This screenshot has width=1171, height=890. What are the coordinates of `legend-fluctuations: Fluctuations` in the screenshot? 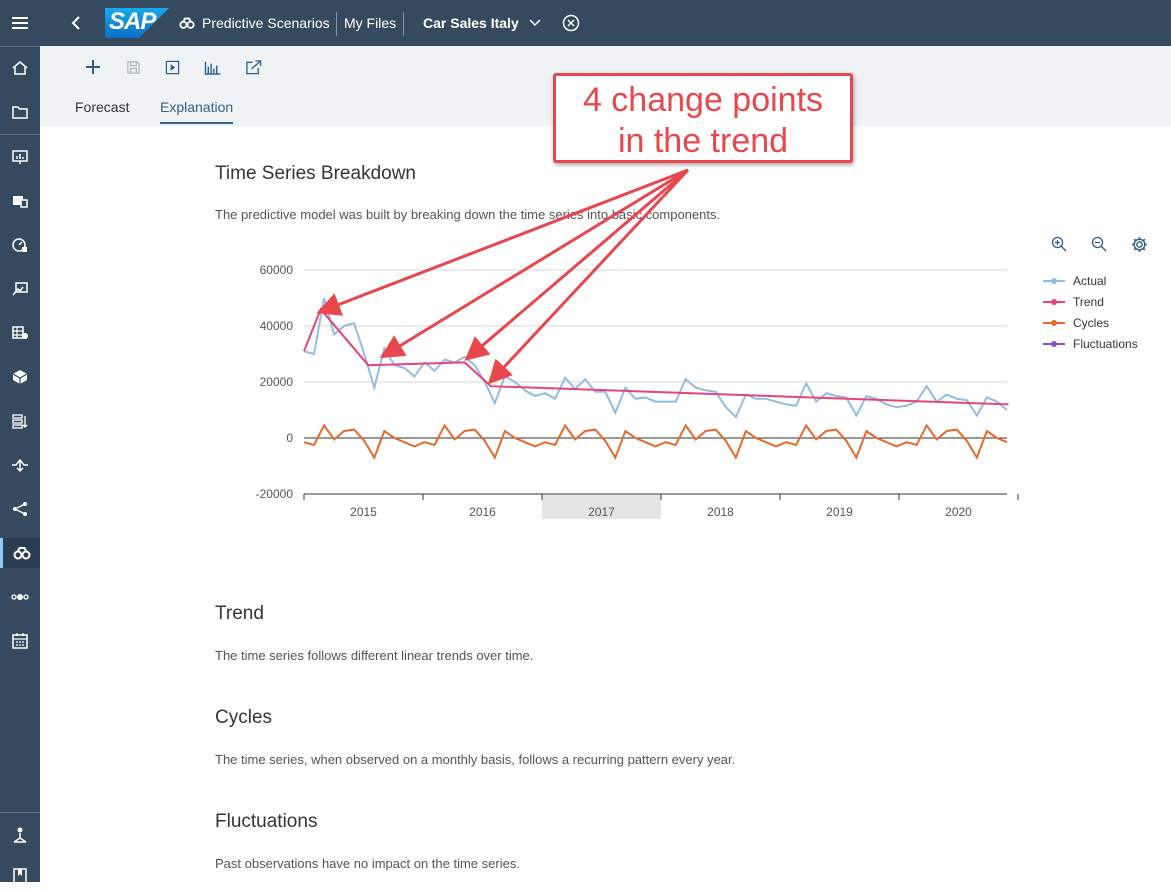 It's located at (1090, 344).